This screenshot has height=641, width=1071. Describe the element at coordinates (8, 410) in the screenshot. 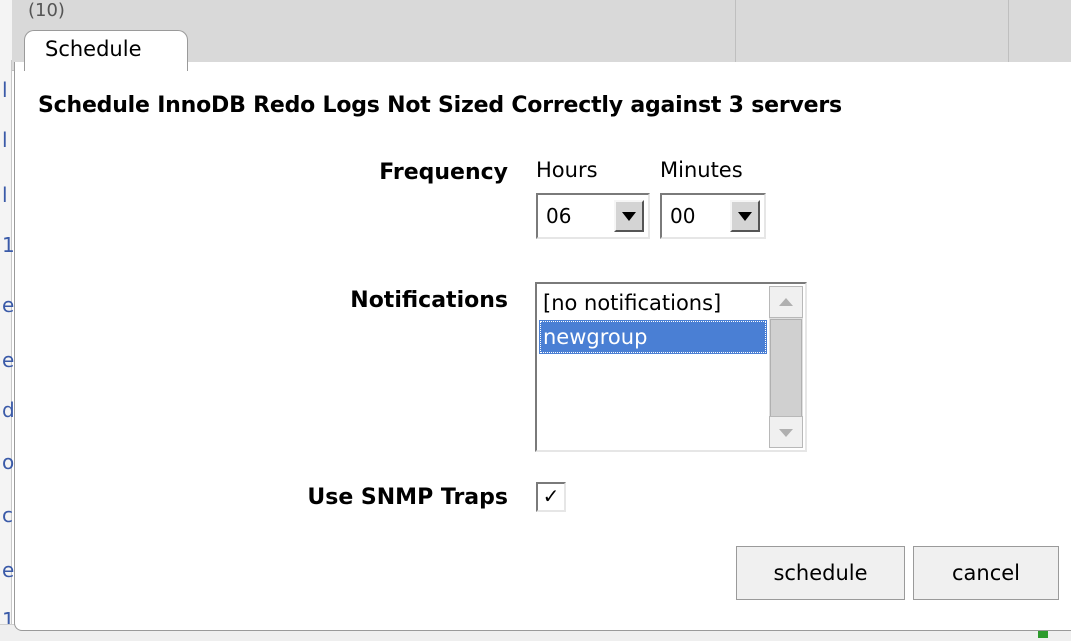

I see `background-fragment: d` at that location.